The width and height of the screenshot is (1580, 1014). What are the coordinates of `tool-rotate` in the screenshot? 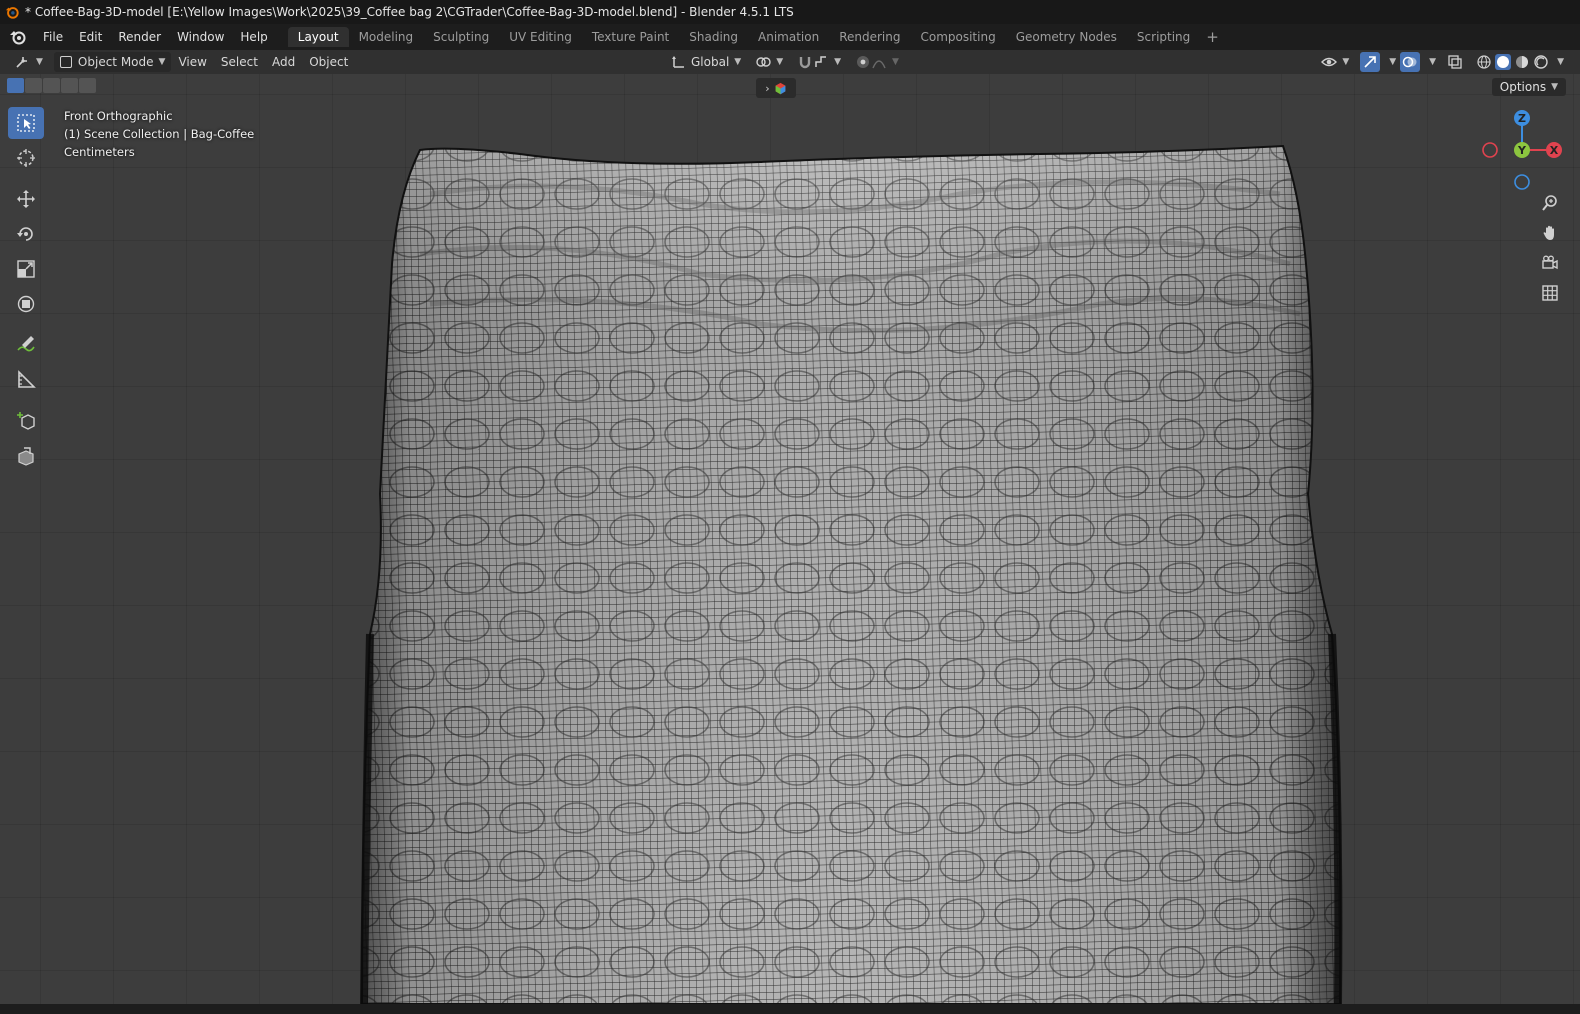 It's located at (26, 234).